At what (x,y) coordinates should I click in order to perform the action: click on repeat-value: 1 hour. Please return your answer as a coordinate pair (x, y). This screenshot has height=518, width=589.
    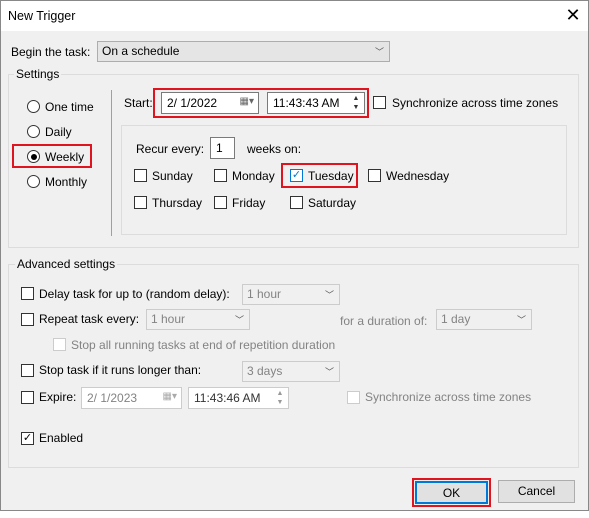
    Looking at the image, I should click on (168, 319).